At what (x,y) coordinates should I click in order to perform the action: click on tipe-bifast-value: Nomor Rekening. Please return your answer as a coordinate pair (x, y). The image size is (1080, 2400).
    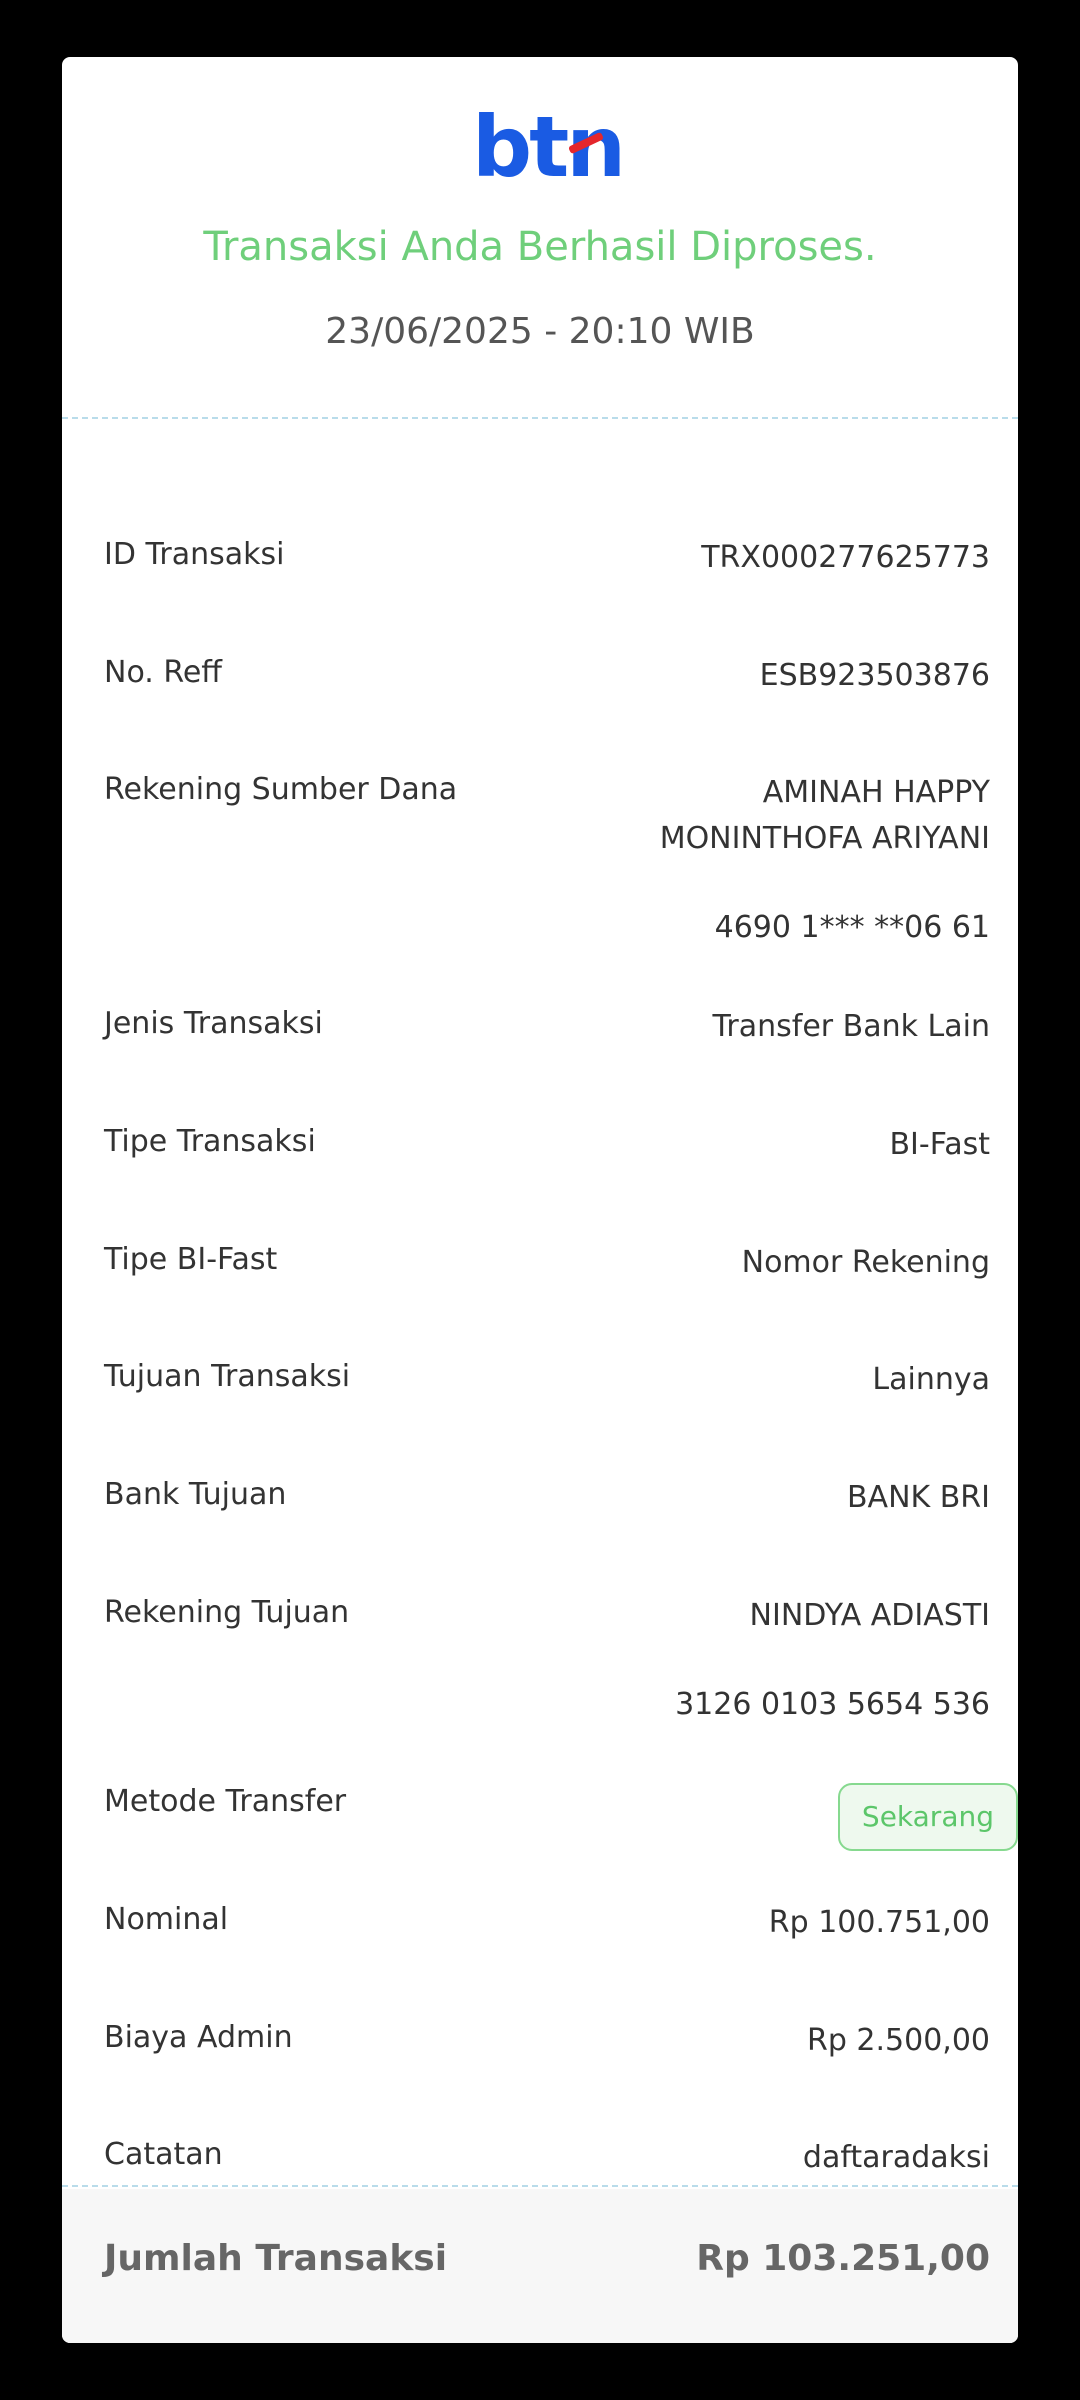
    Looking at the image, I should click on (865, 1262).